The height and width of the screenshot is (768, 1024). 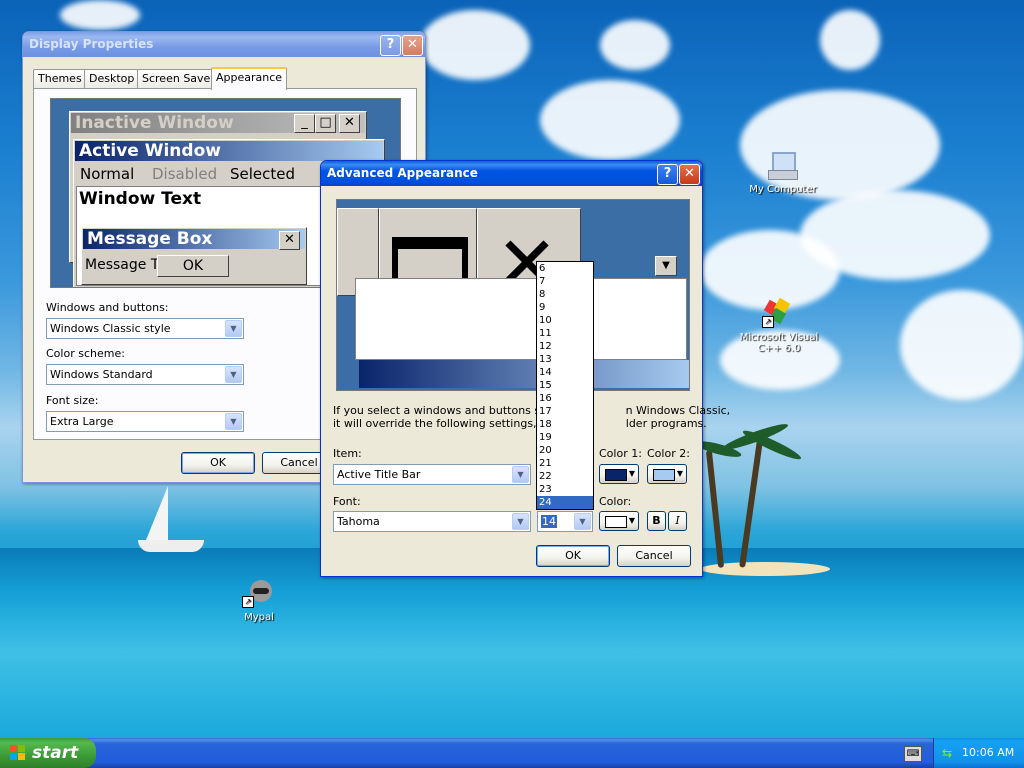 What do you see at coordinates (122, 265) in the screenshot?
I see `preview-message-text: Message T` at bounding box center [122, 265].